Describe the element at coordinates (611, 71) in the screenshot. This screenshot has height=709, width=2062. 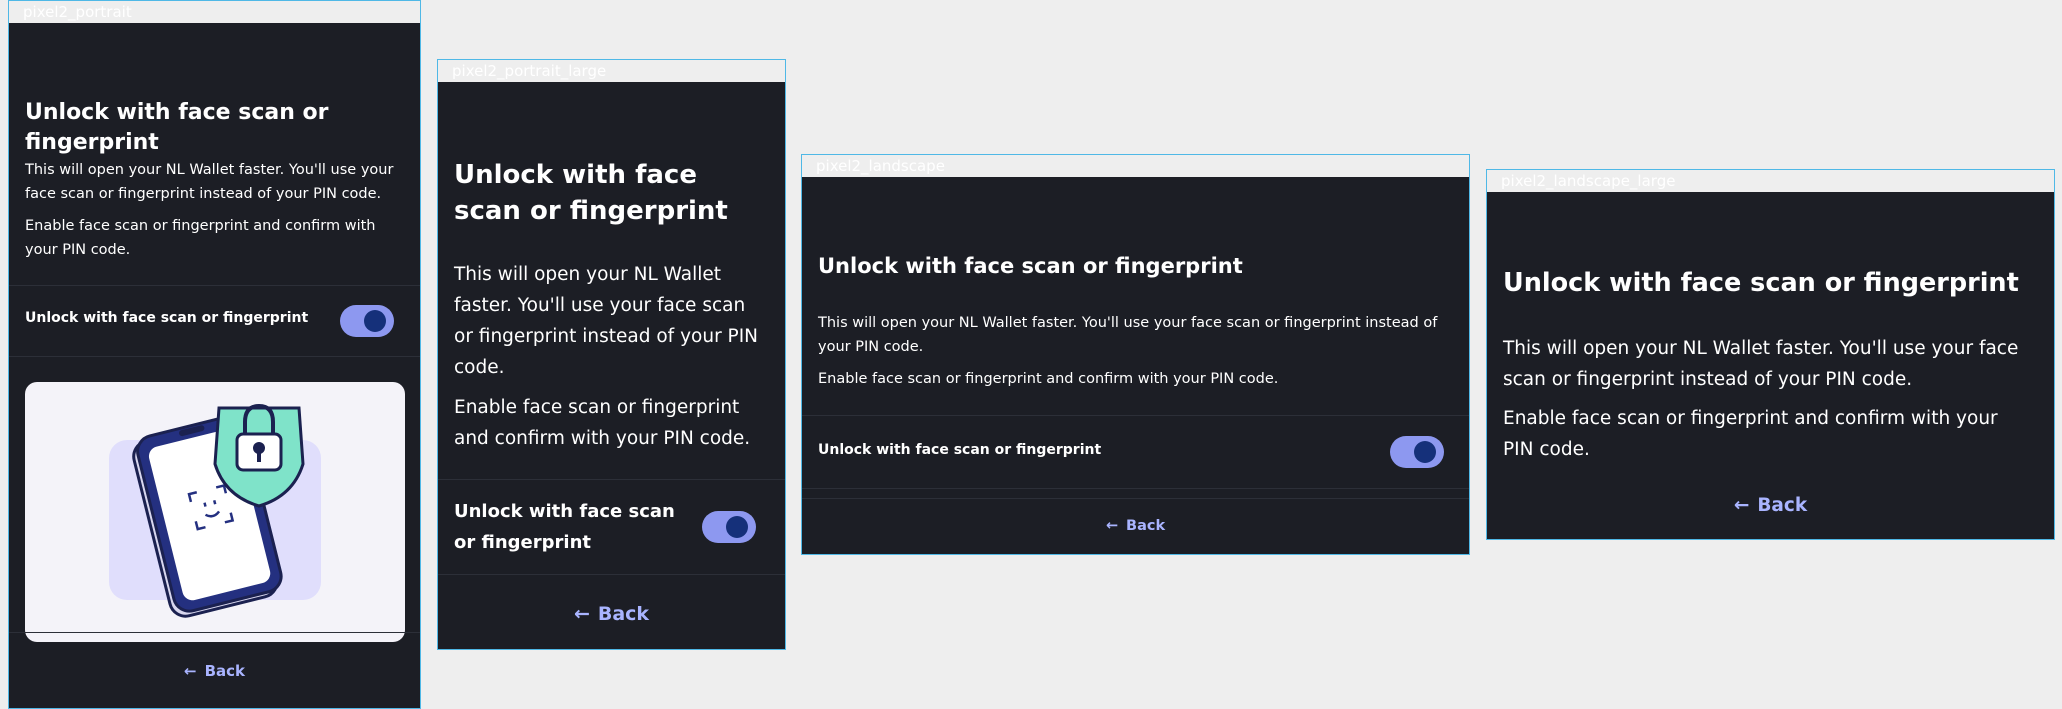
I see `frame-label: pixel2_portrait_large` at that location.